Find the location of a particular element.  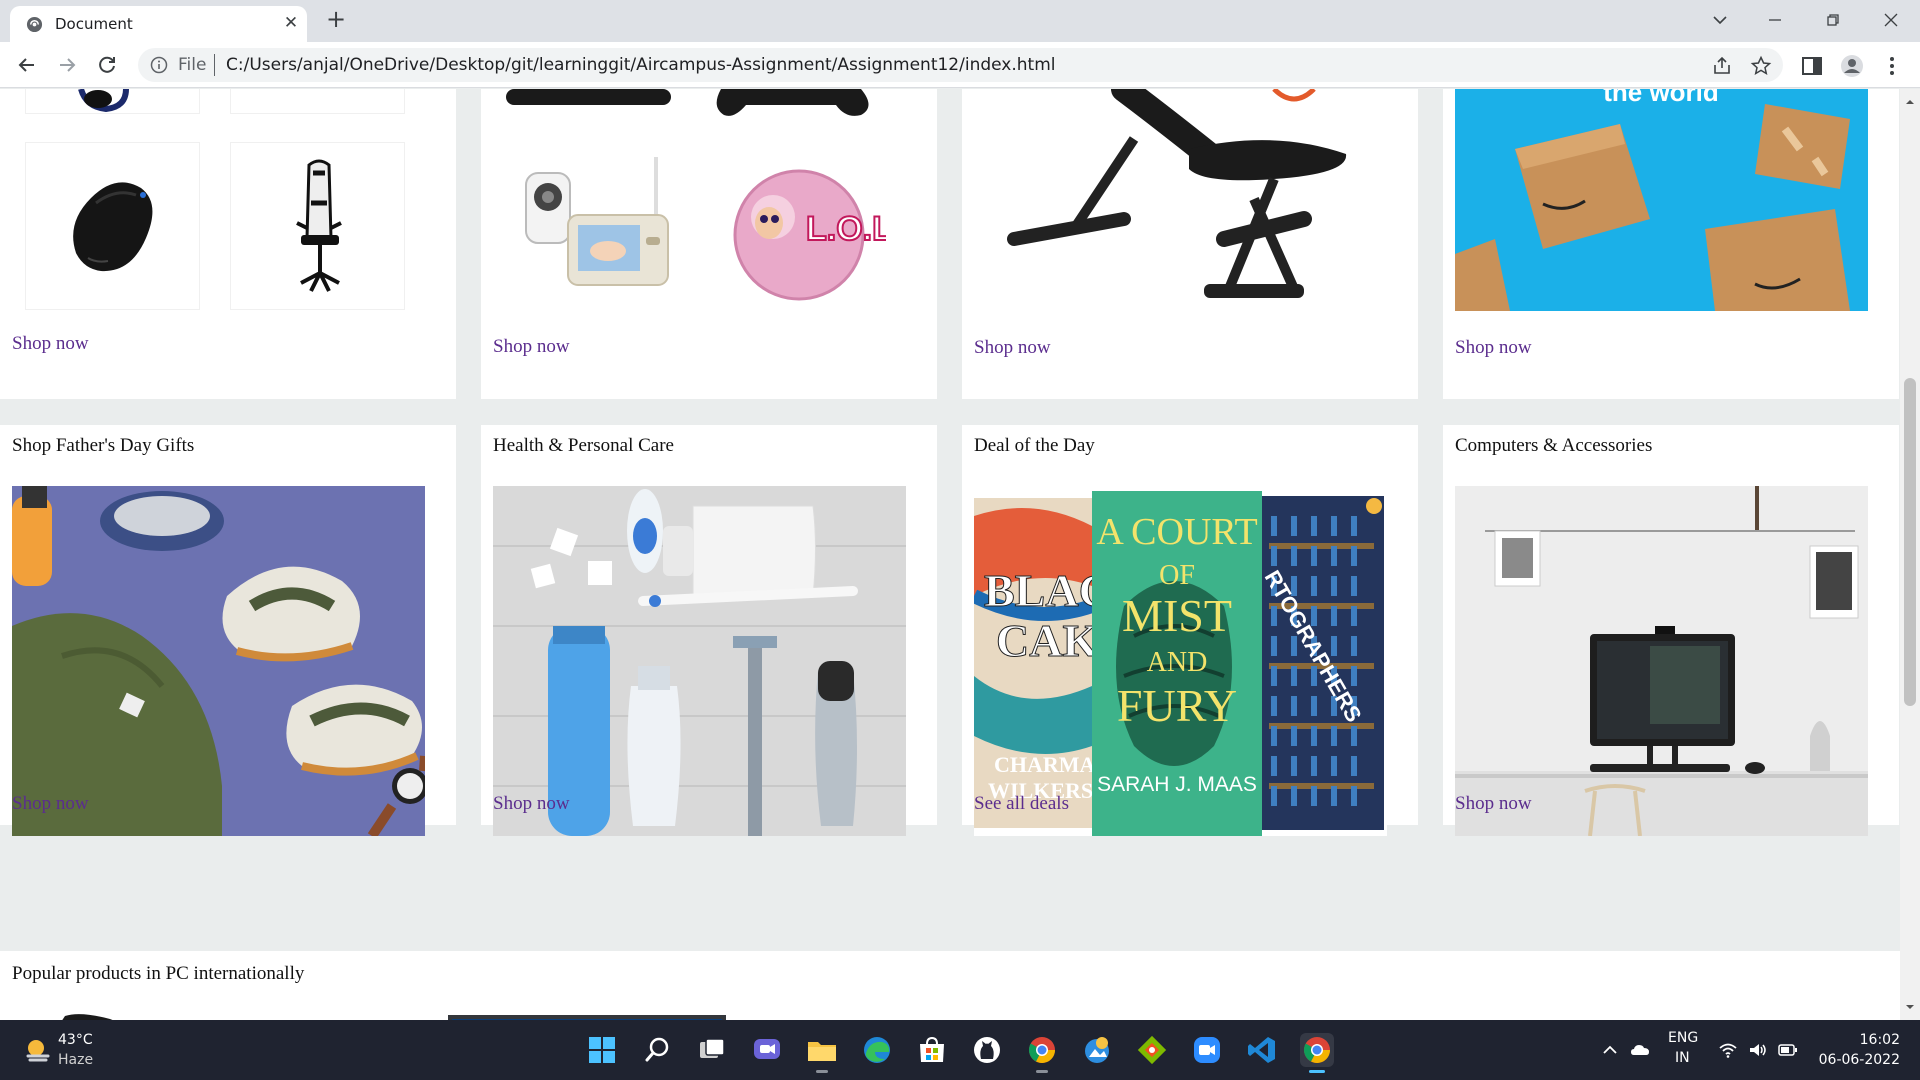

photos-icon is located at coordinates (1097, 1050).